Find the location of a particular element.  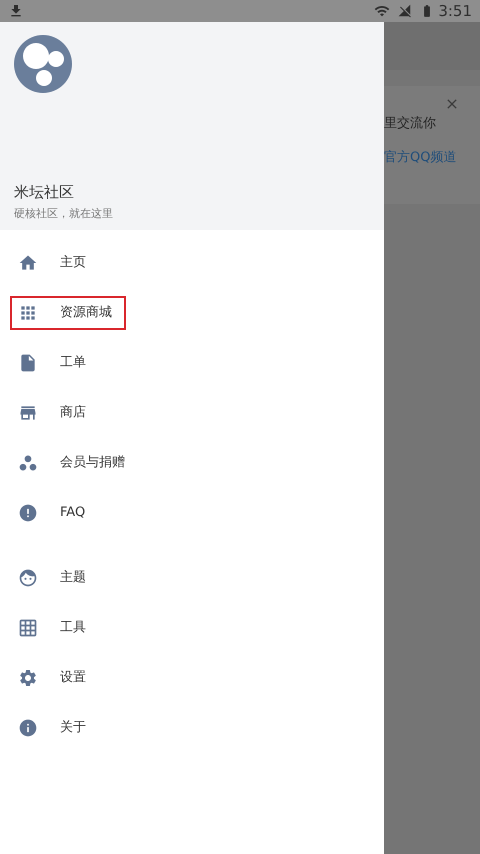

wifi-icon is located at coordinates (382, 11).